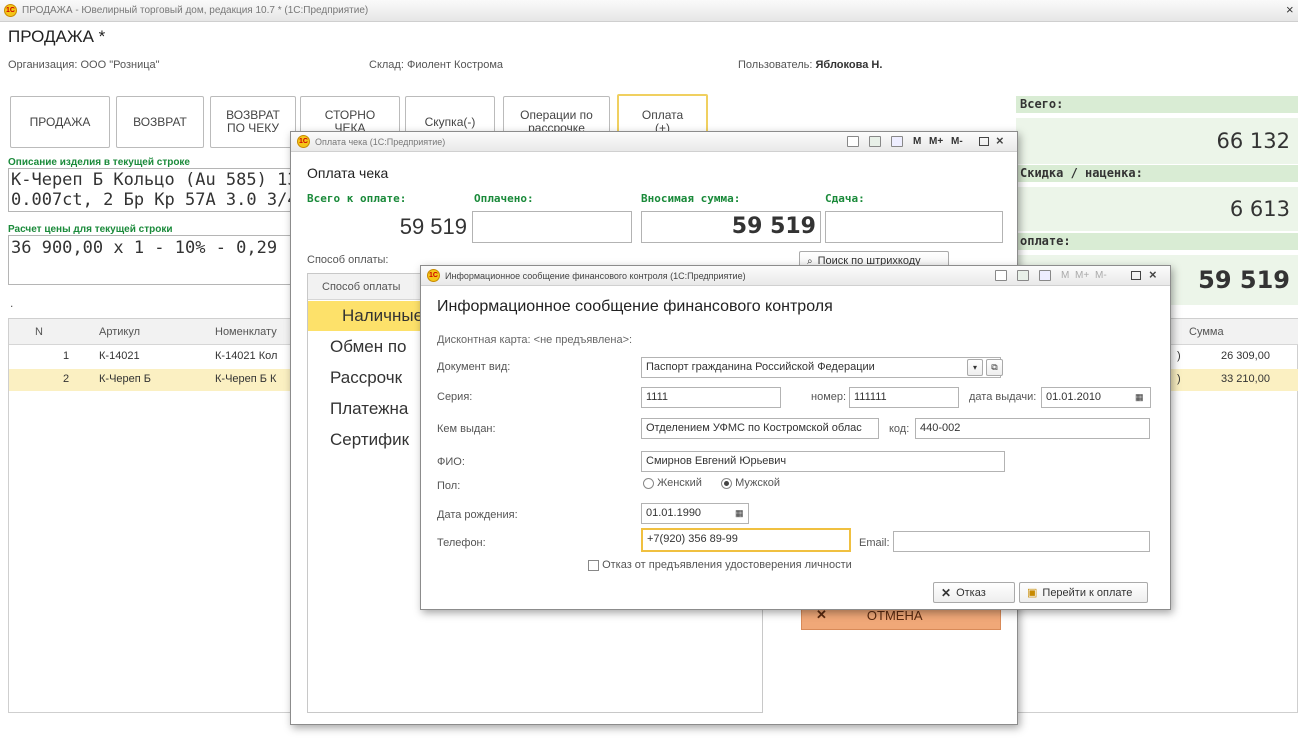 The width and height of the screenshot is (1298, 741). I want to click on discount-value: 6 613, so click(1157, 209).